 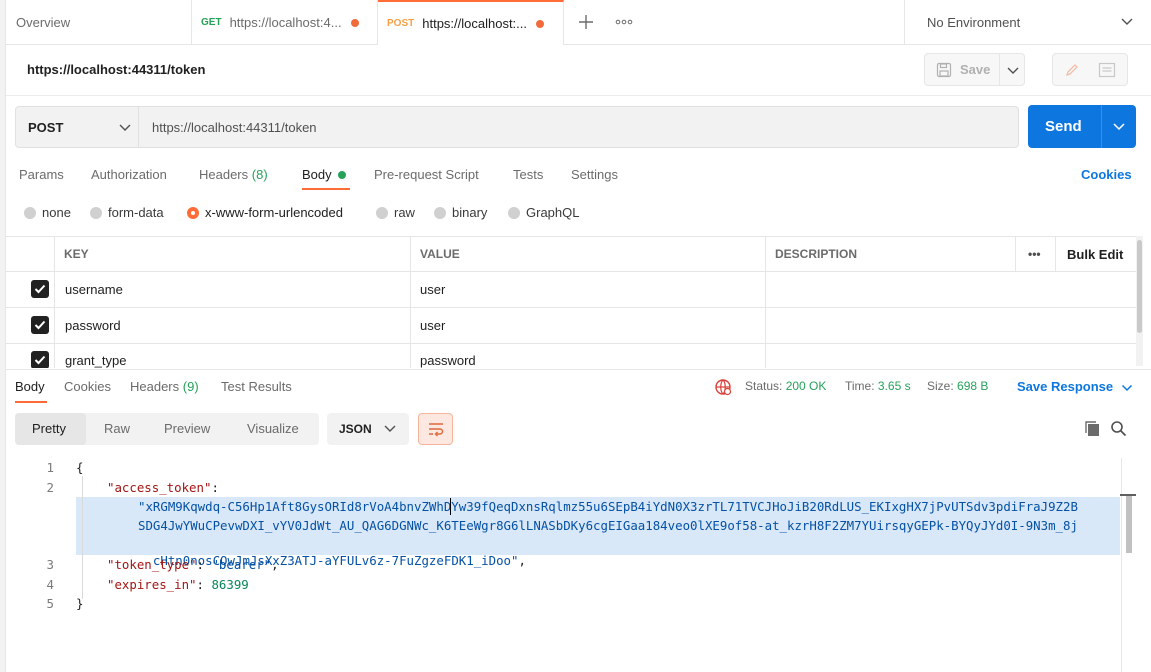 I want to click on new-tab-plus-icon, so click(x=586, y=22).